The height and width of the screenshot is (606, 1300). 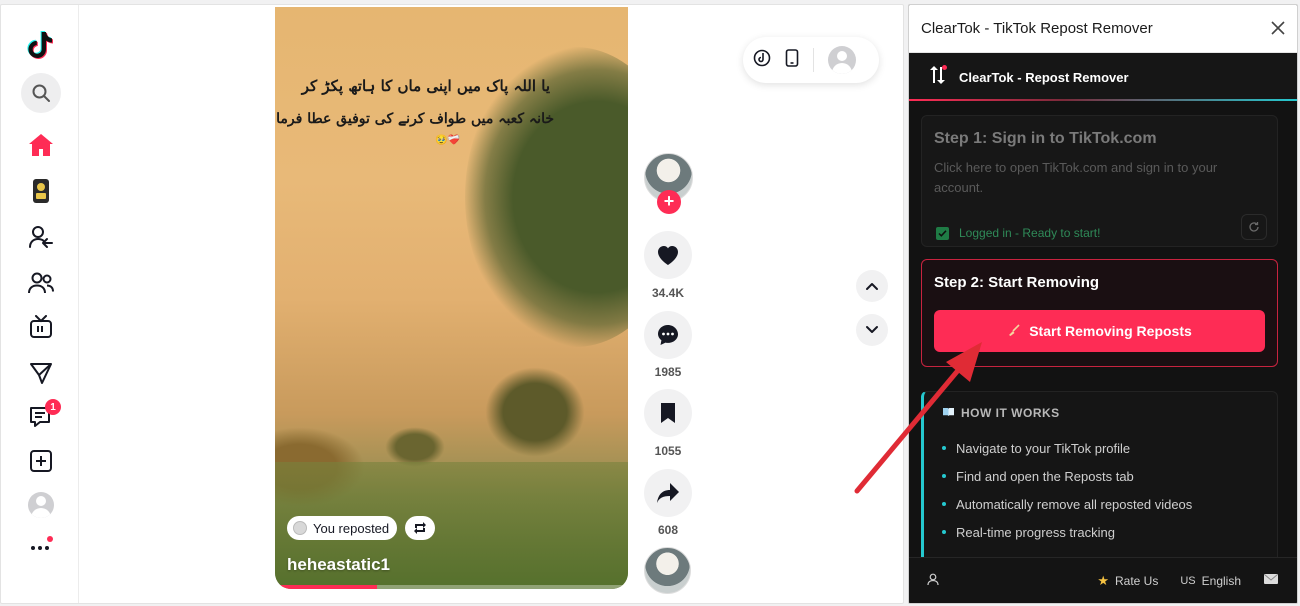 I want to click on extension-footer: ★ Rate Us US English, so click(x=1103, y=580).